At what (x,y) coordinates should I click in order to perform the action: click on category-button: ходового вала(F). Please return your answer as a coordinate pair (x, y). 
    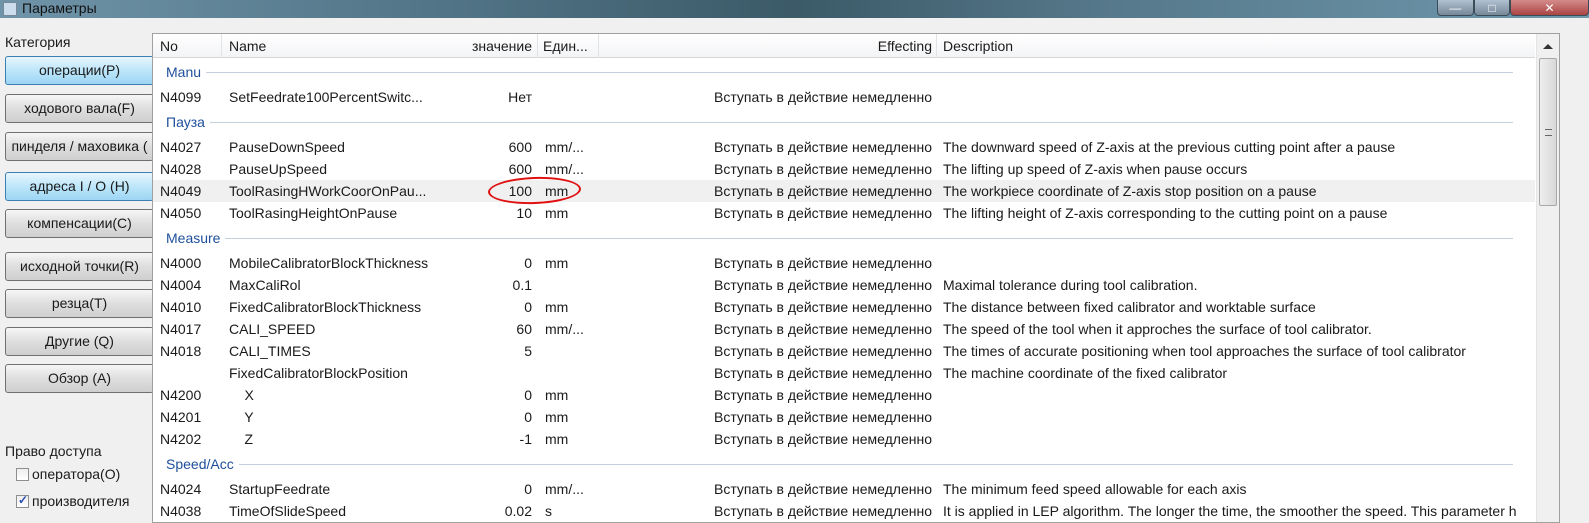
    Looking at the image, I should click on (79, 108).